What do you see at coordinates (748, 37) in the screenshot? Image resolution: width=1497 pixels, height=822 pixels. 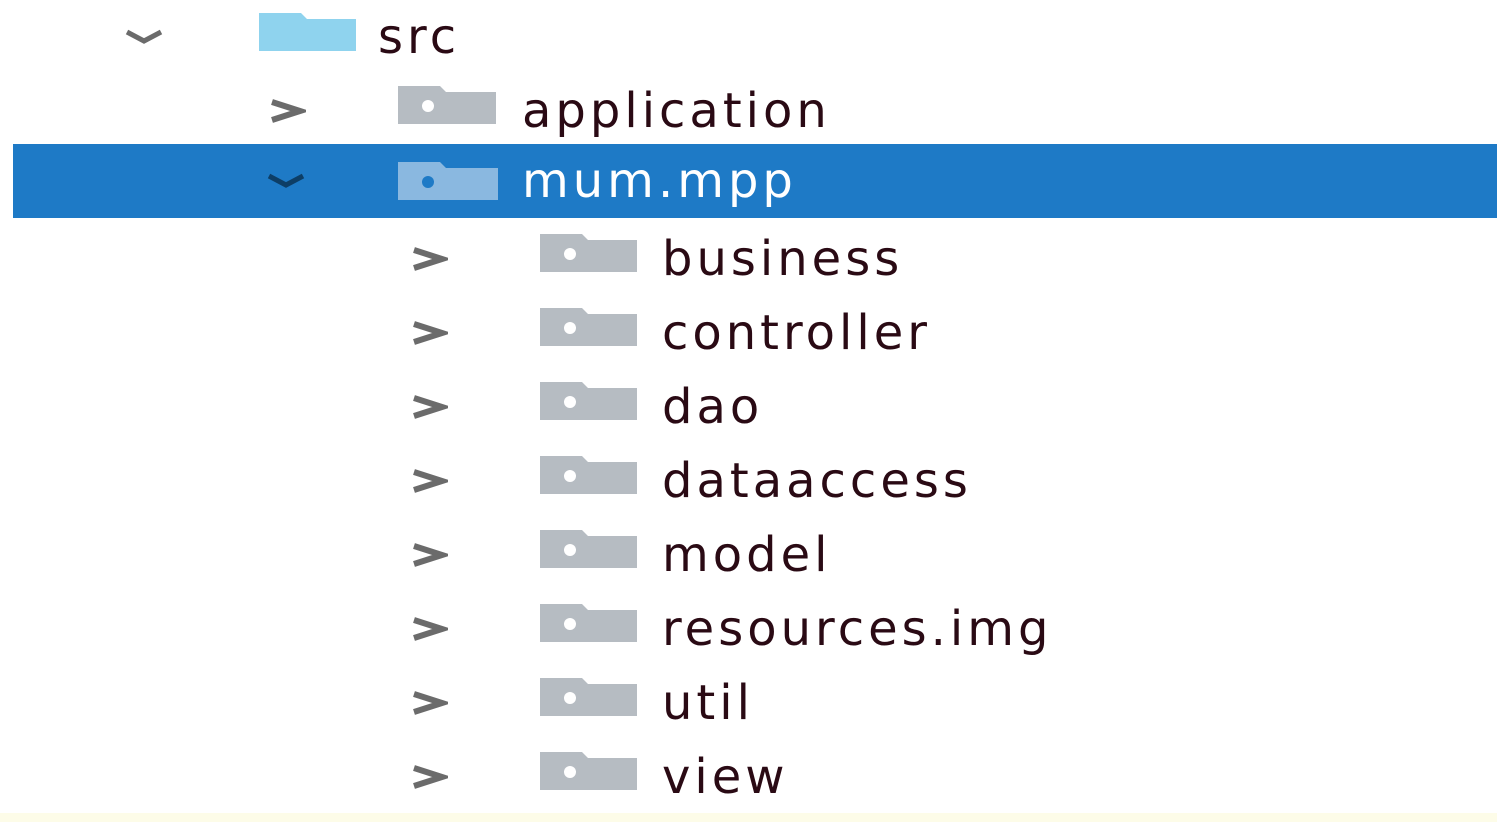 I see `tree-row-src: src` at bounding box center [748, 37].